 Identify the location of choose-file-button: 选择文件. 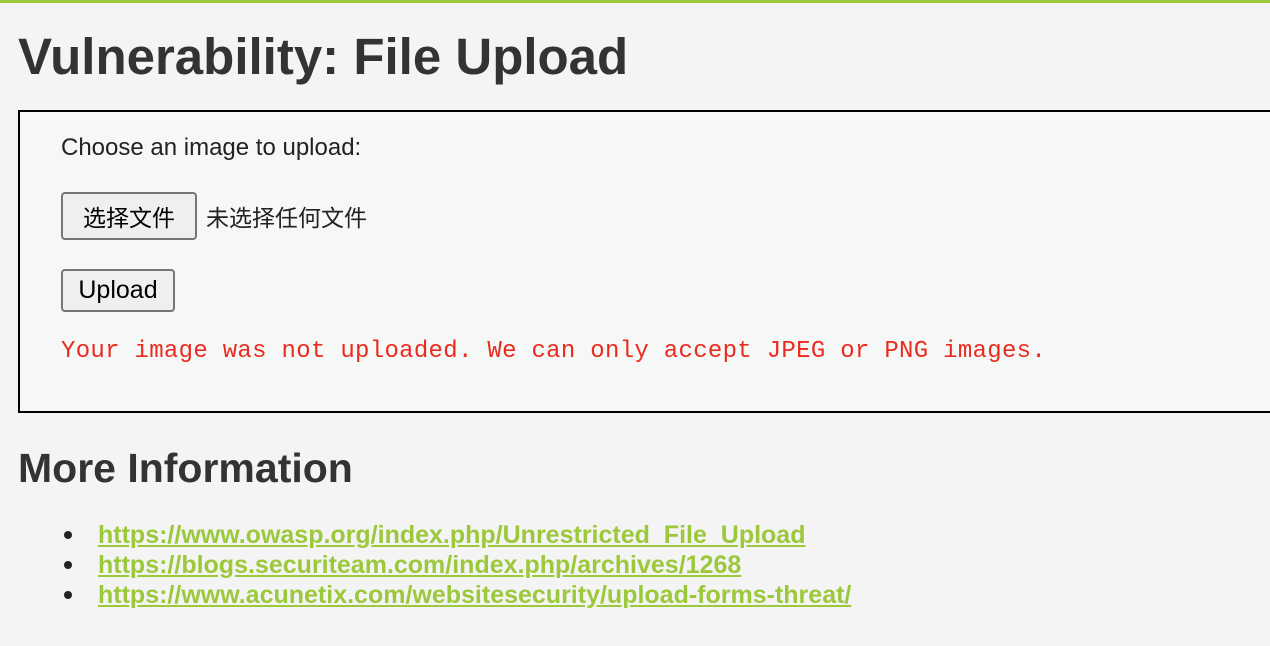
(129, 216).